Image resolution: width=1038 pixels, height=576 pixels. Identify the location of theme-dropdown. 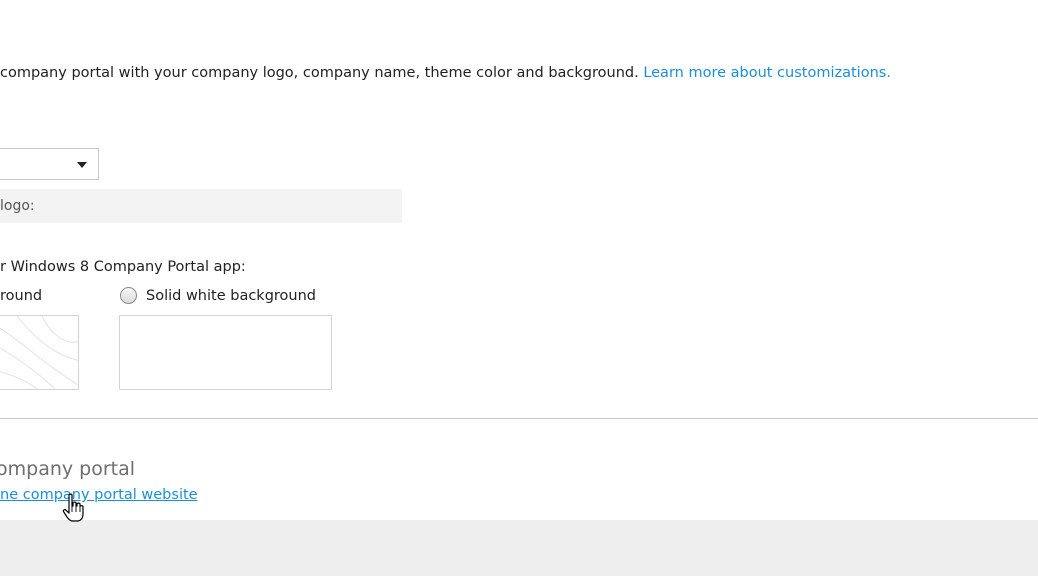
(49, 164).